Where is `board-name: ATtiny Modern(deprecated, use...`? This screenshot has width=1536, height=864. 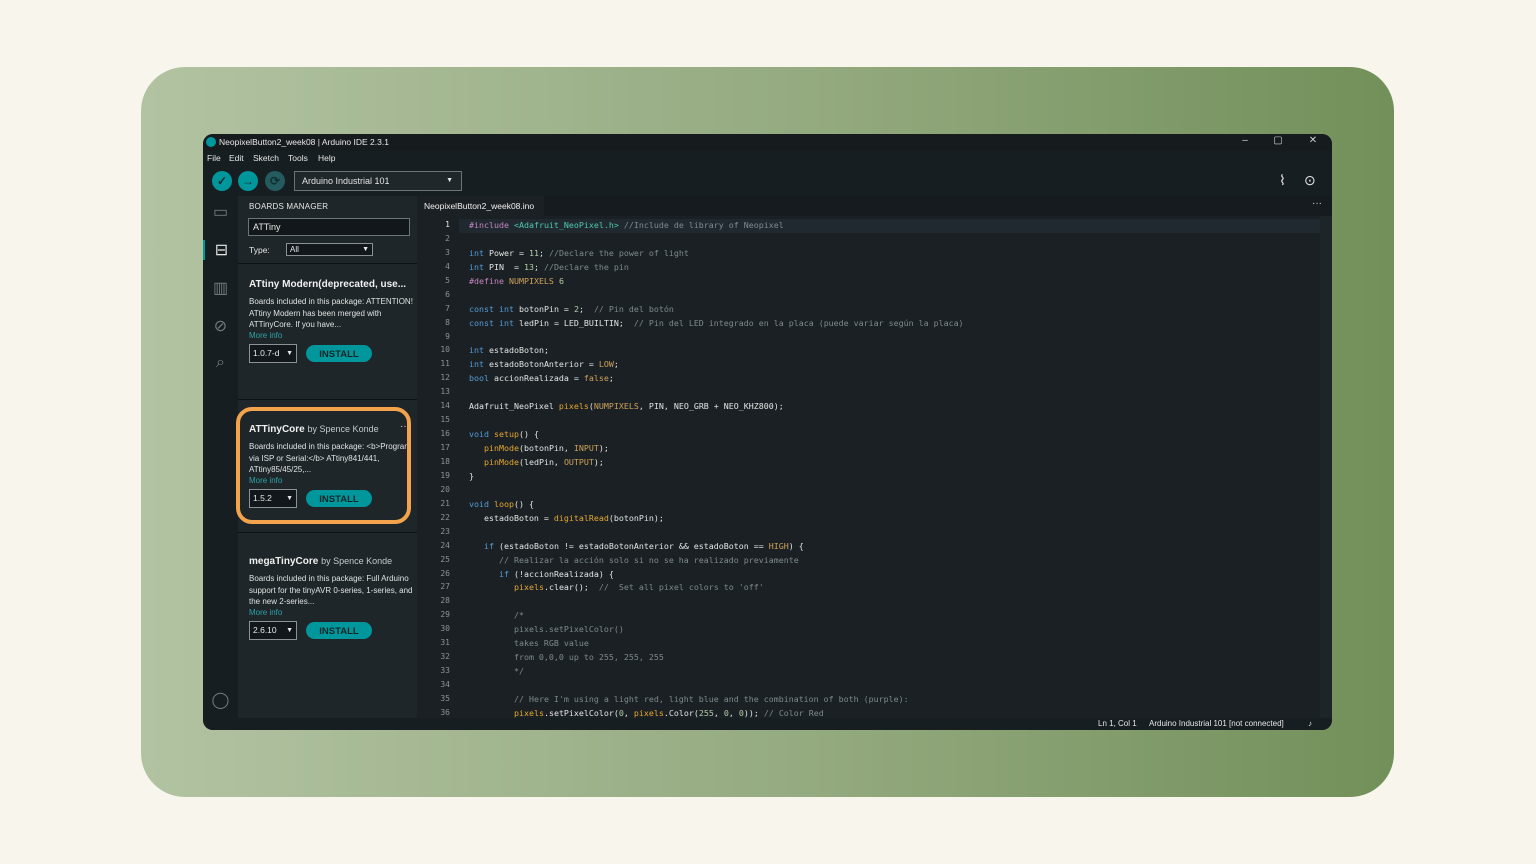
board-name: ATtiny Modern(deprecated, use... is located at coordinates (328, 284).